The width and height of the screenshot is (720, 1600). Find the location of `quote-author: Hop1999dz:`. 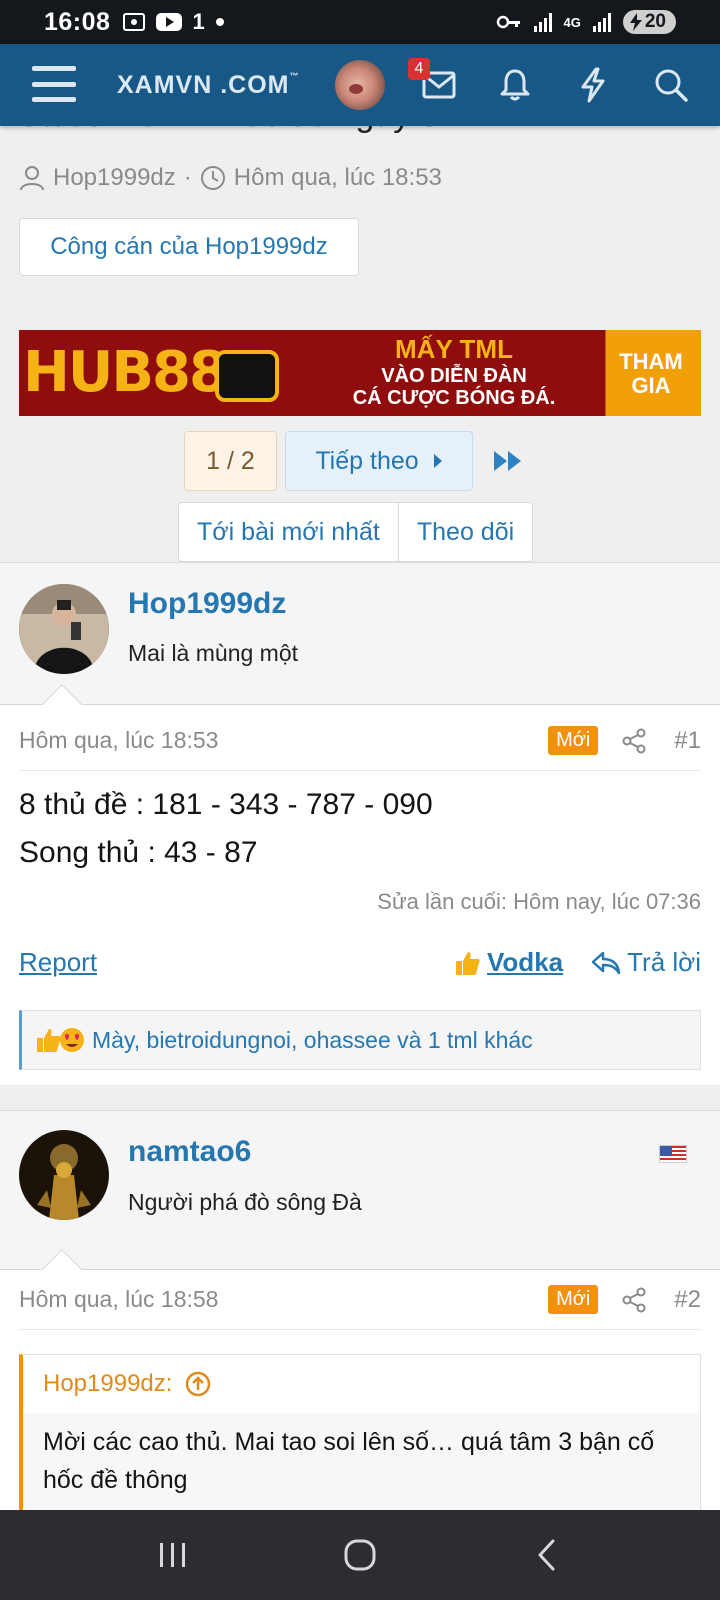

quote-author: Hop1999dz: is located at coordinates (107, 1384).